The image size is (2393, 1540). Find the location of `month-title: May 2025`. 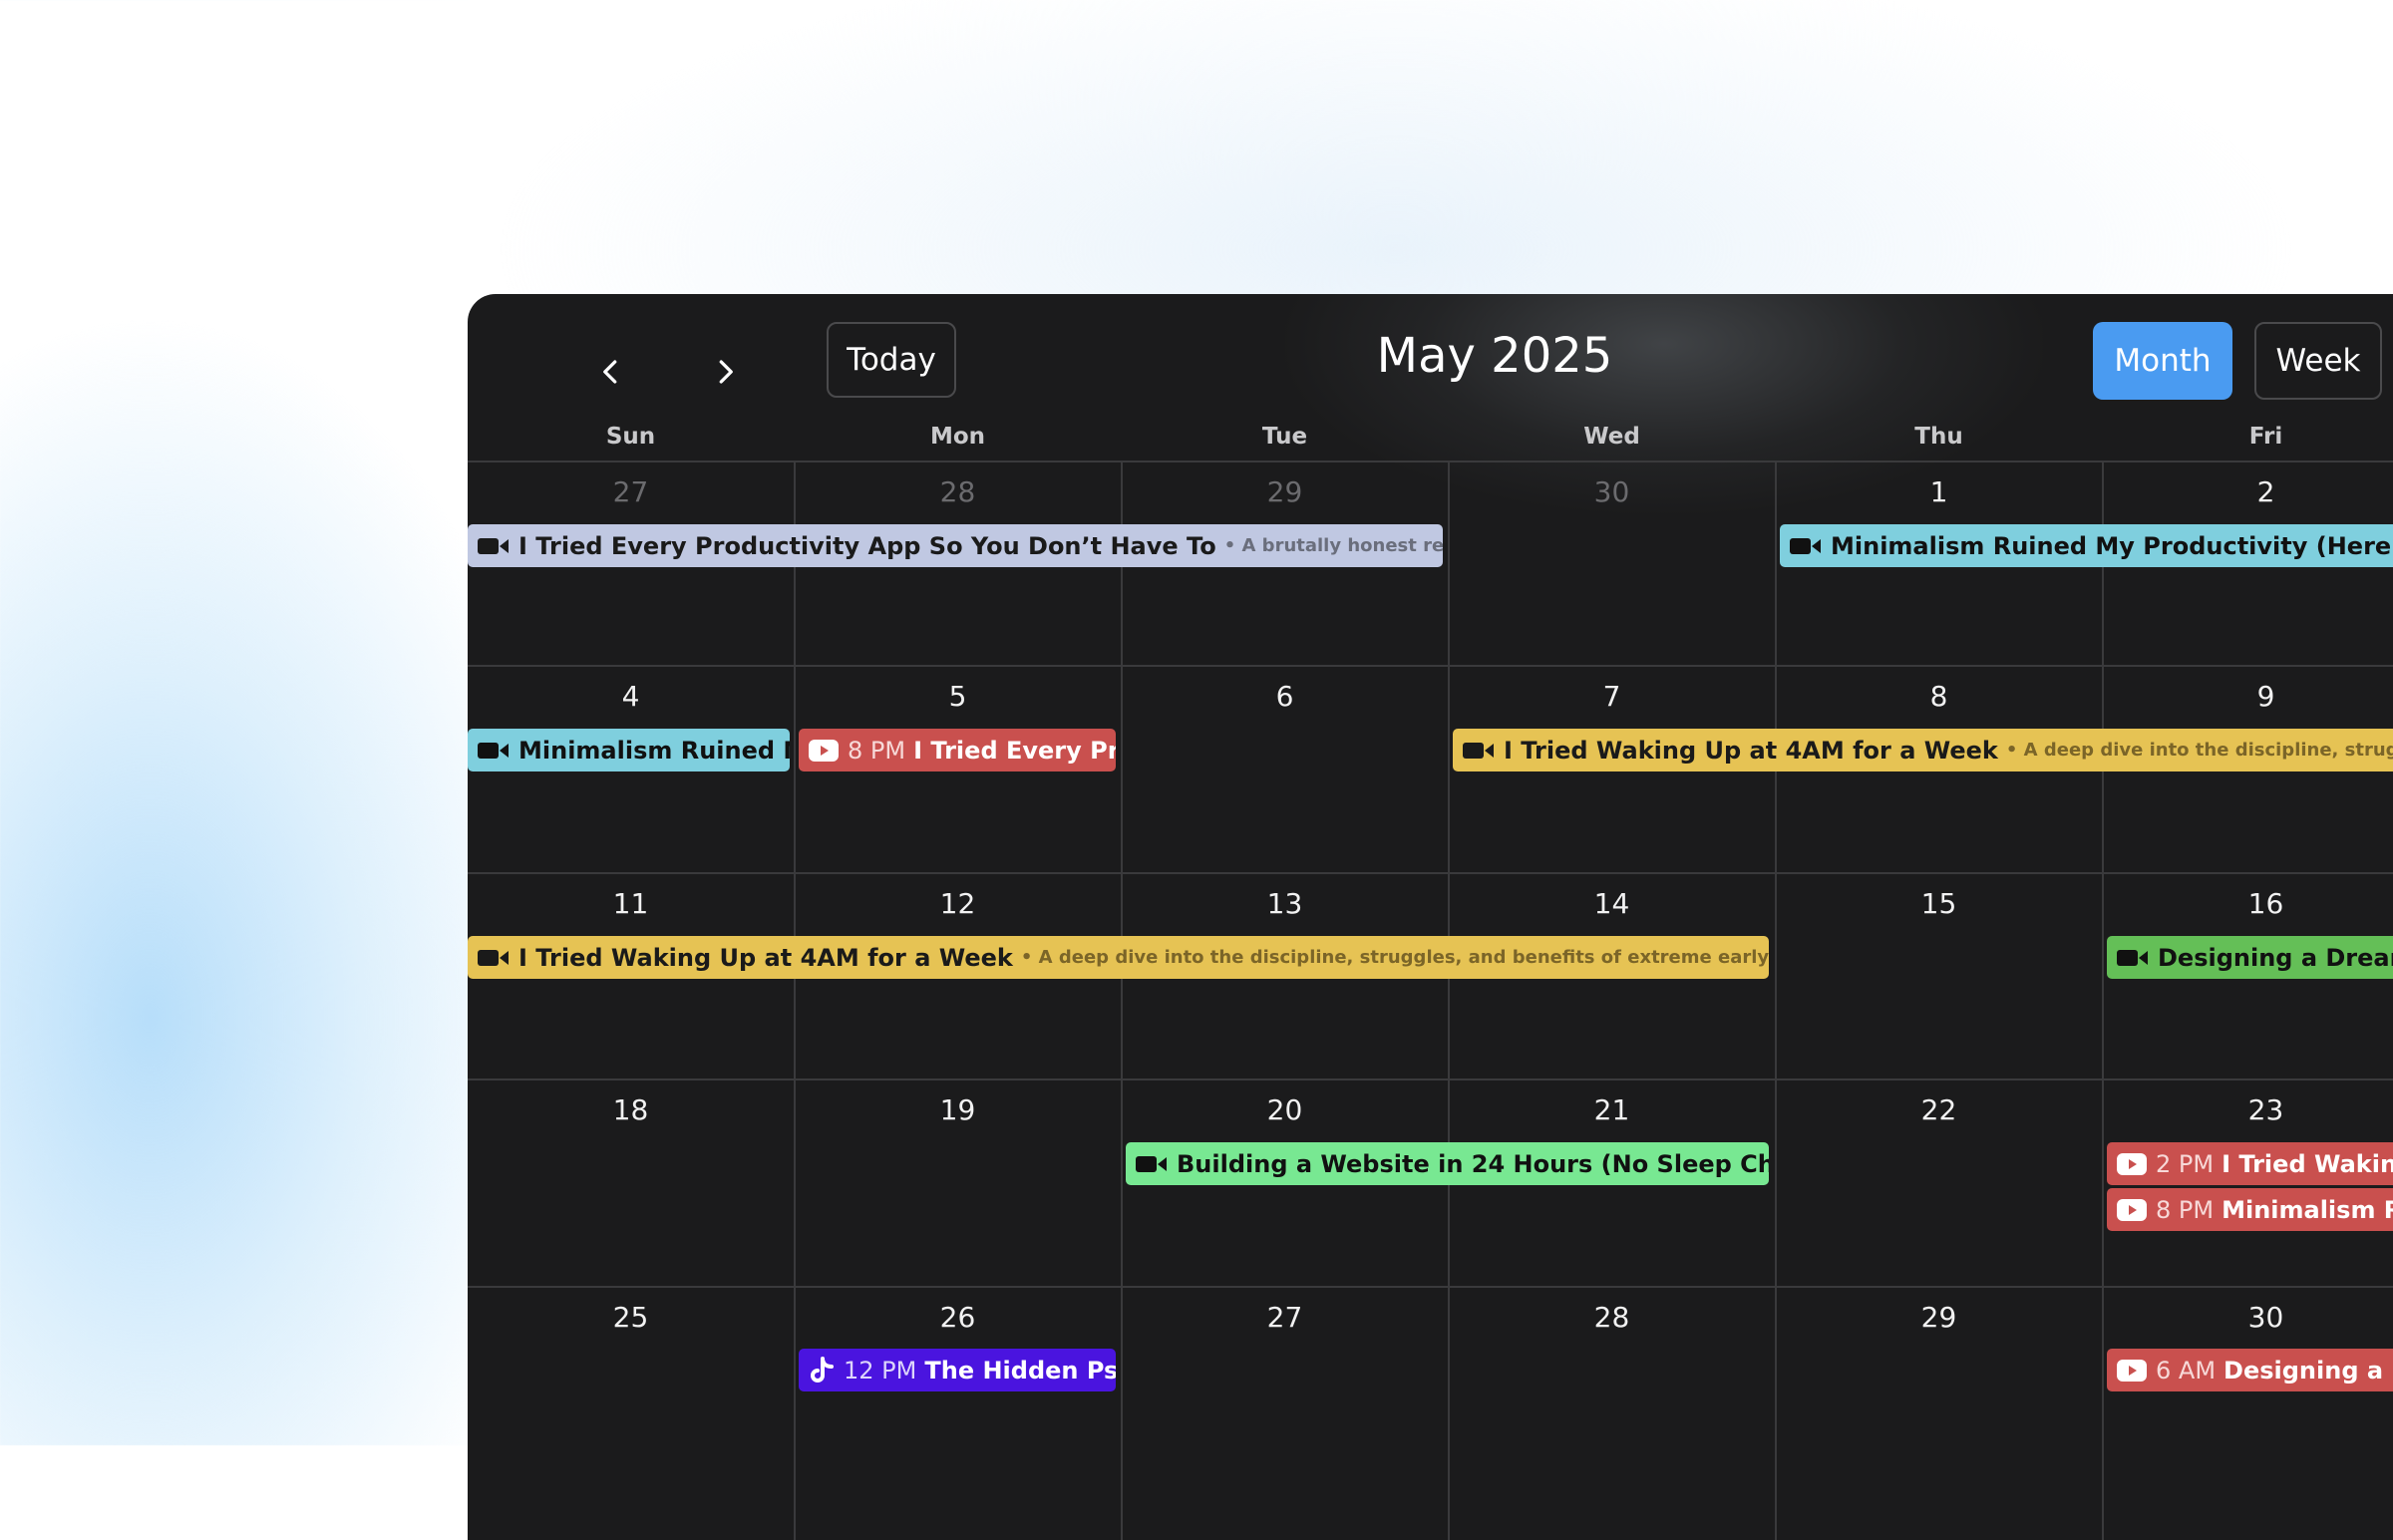

month-title: May 2025 is located at coordinates (1495, 356).